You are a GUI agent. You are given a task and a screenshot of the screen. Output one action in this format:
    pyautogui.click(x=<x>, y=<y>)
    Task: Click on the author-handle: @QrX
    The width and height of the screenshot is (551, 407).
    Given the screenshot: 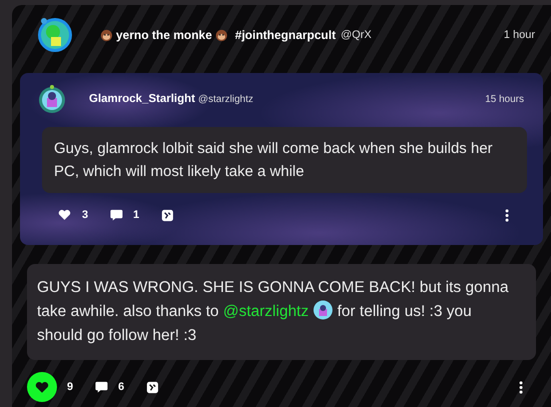 What is the action you would take?
    pyautogui.click(x=356, y=35)
    